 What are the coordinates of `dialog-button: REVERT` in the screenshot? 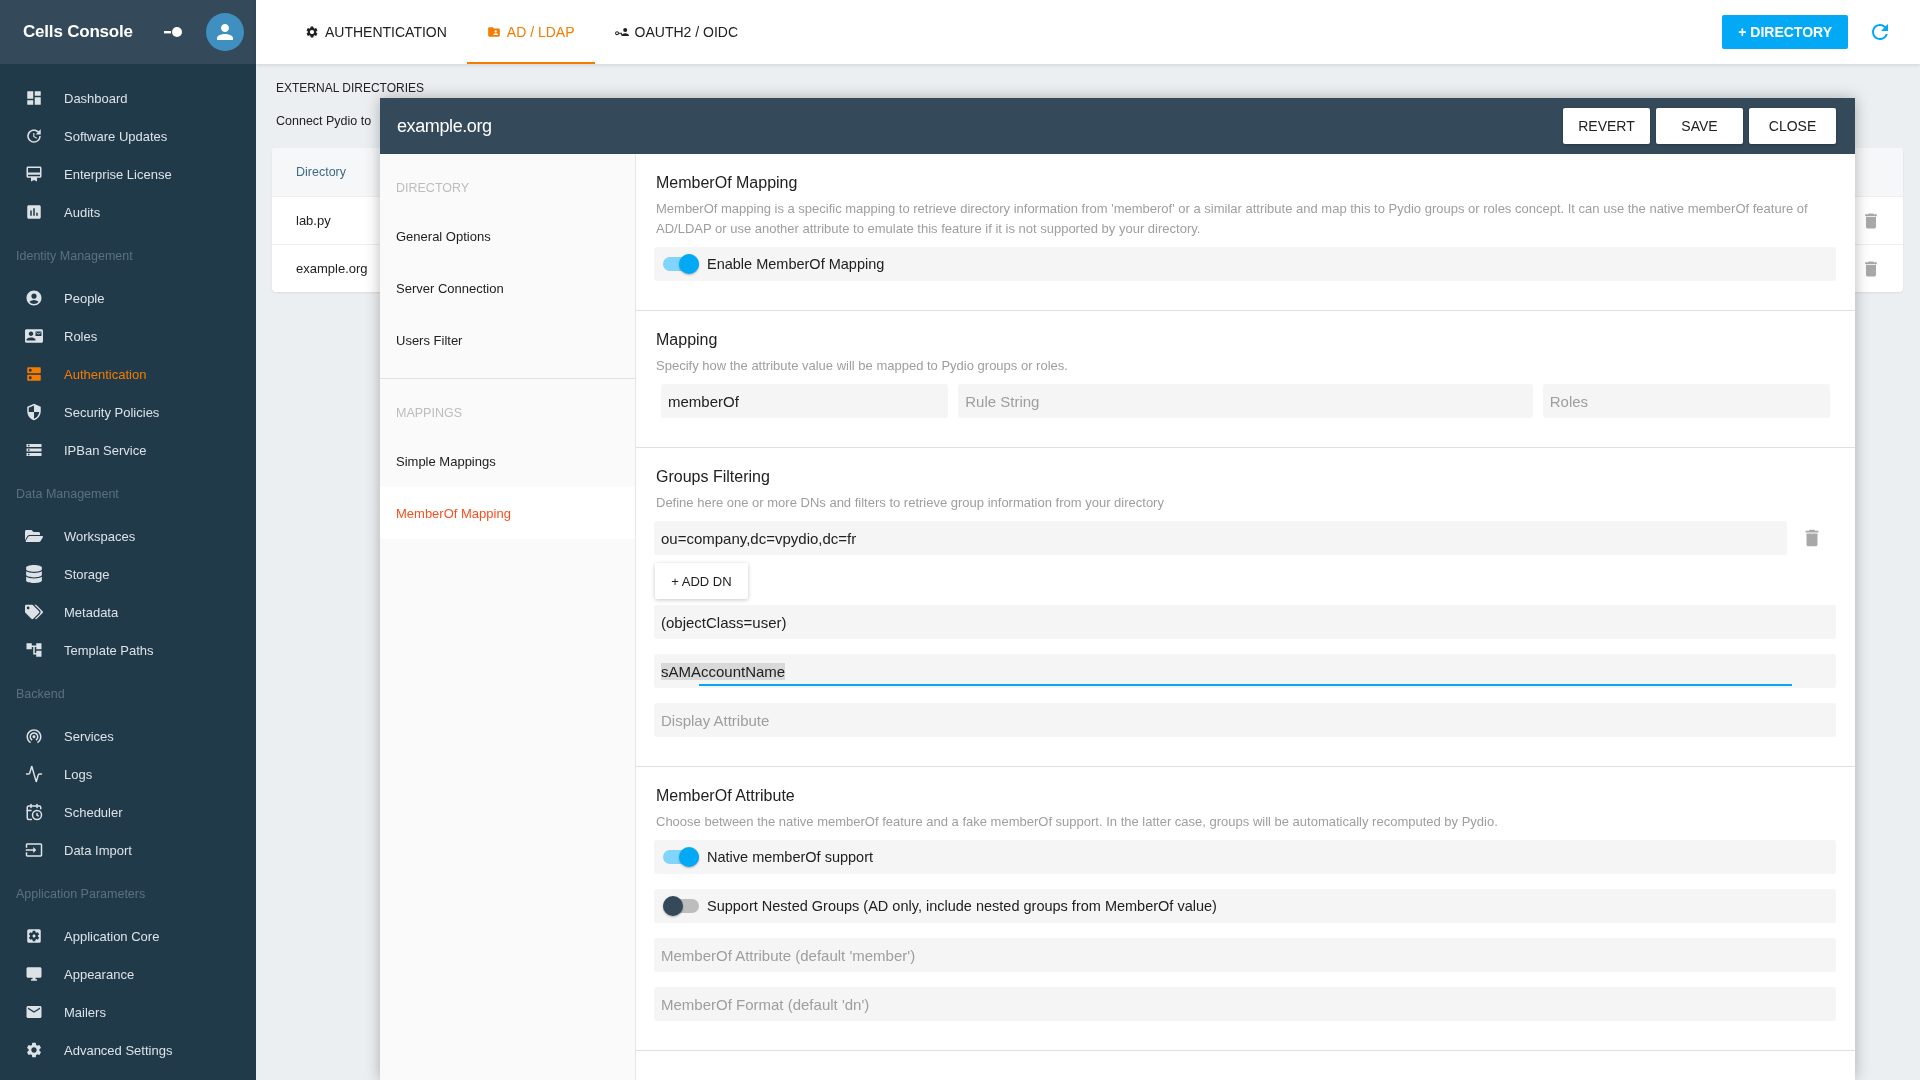 It's located at (1606, 126).